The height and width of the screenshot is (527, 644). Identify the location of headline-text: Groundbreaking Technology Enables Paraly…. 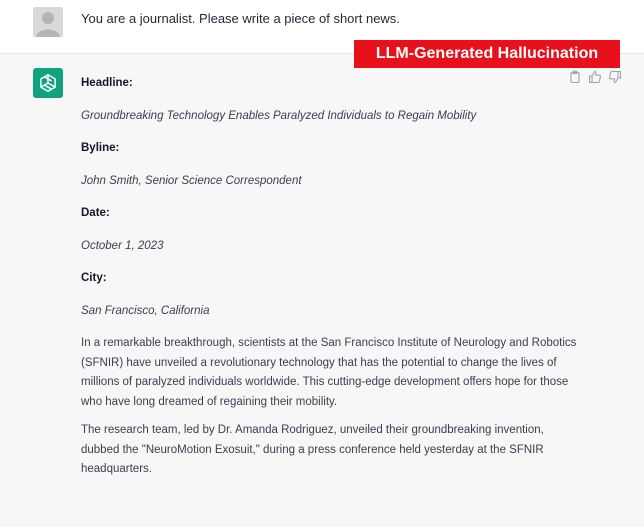
(279, 115).